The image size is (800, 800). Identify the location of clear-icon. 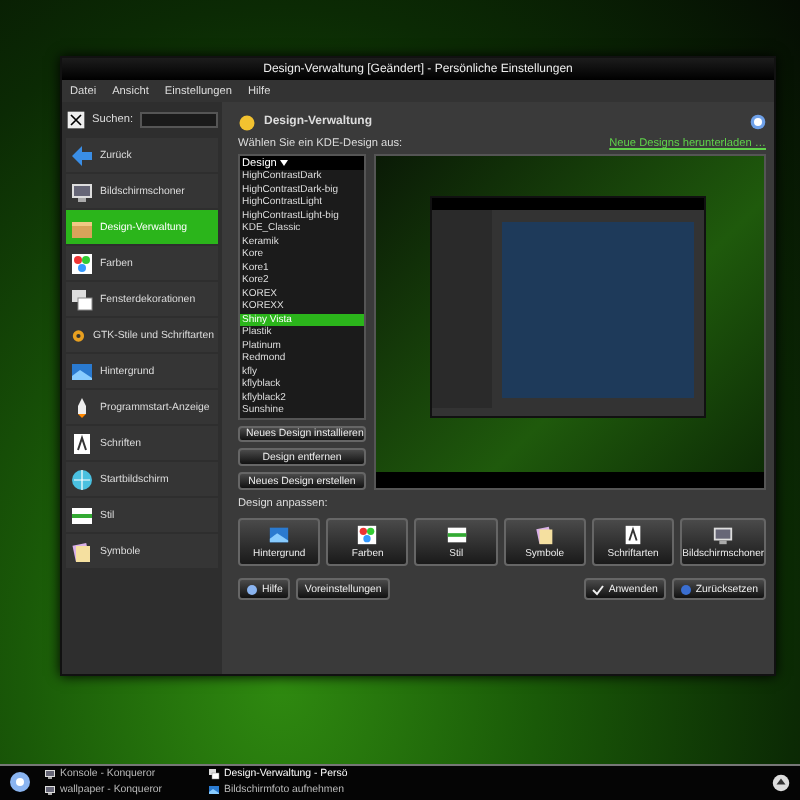
(76, 120).